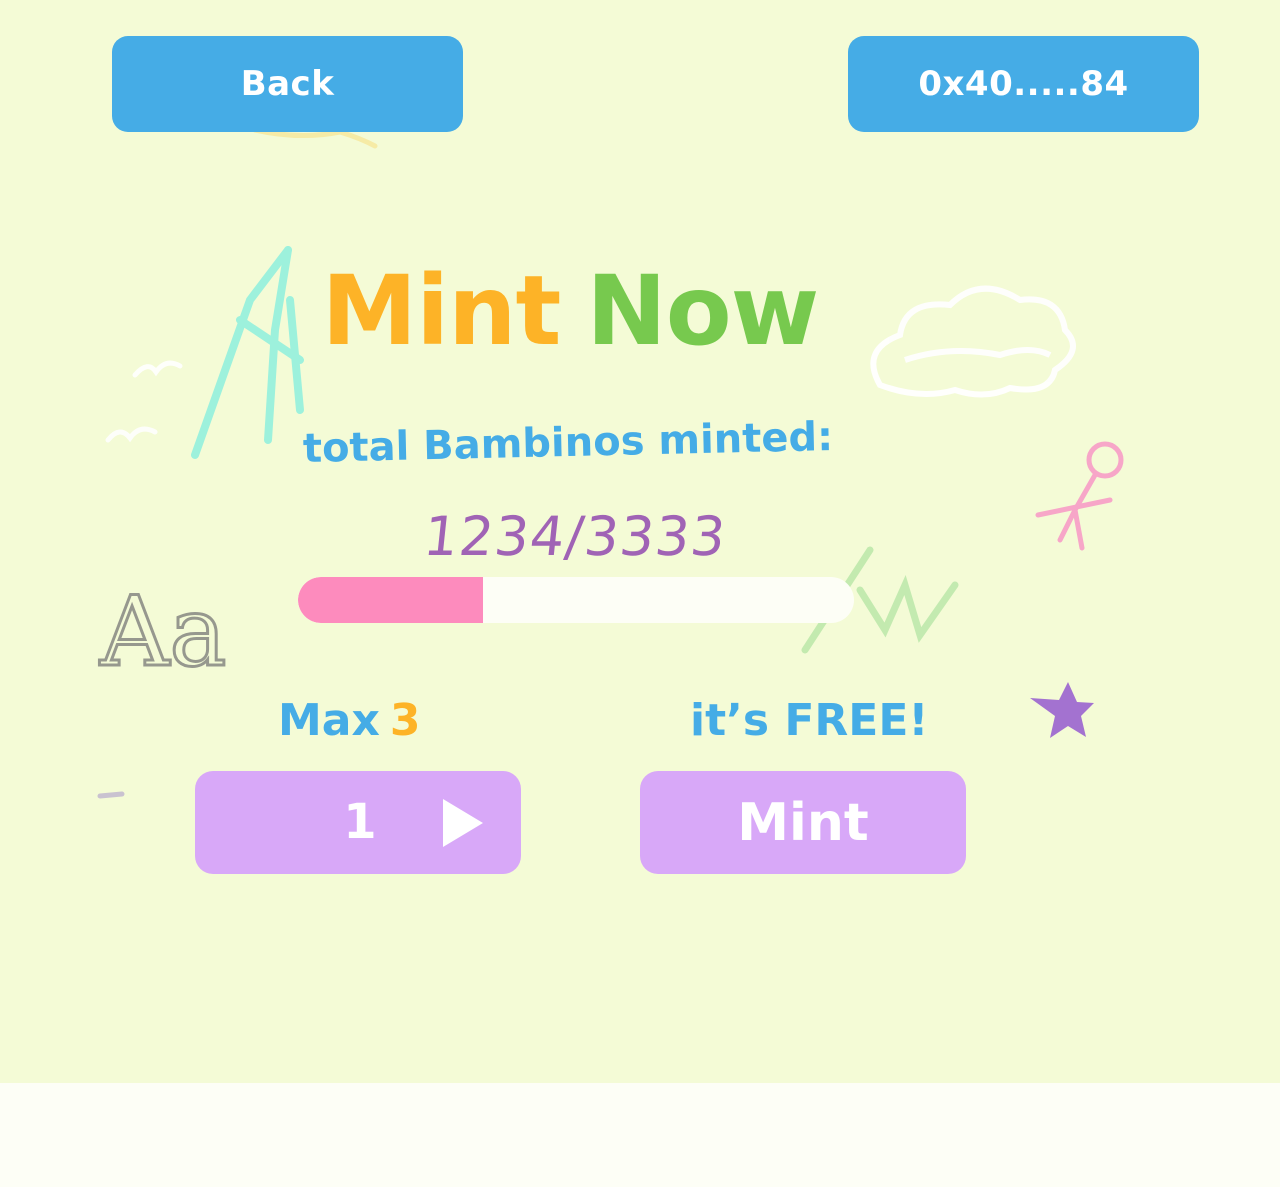  Describe the element at coordinates (570, 311) in the screenshot. I see `page-title: Mint Now` at that location.